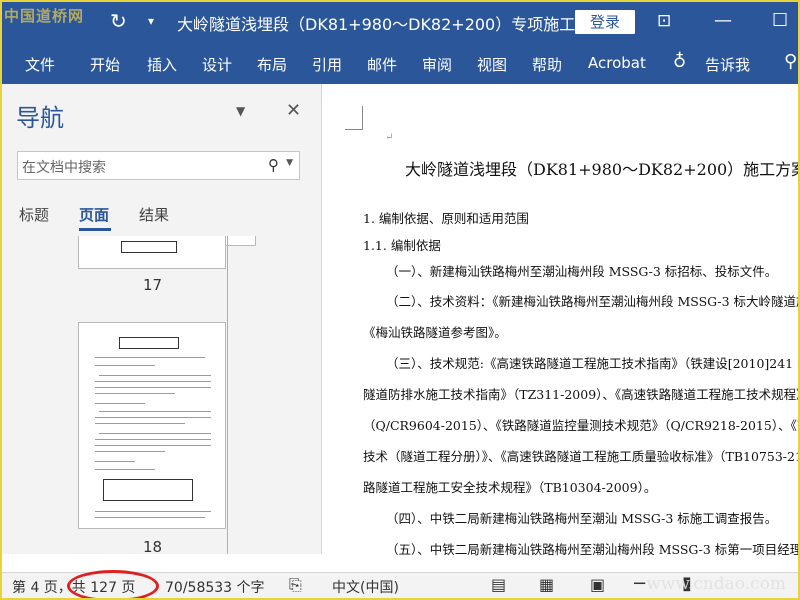 This screenshot has height=600, width=800. I want to click on ribbon-display-options-icon: ⊡, so click(664, 21).